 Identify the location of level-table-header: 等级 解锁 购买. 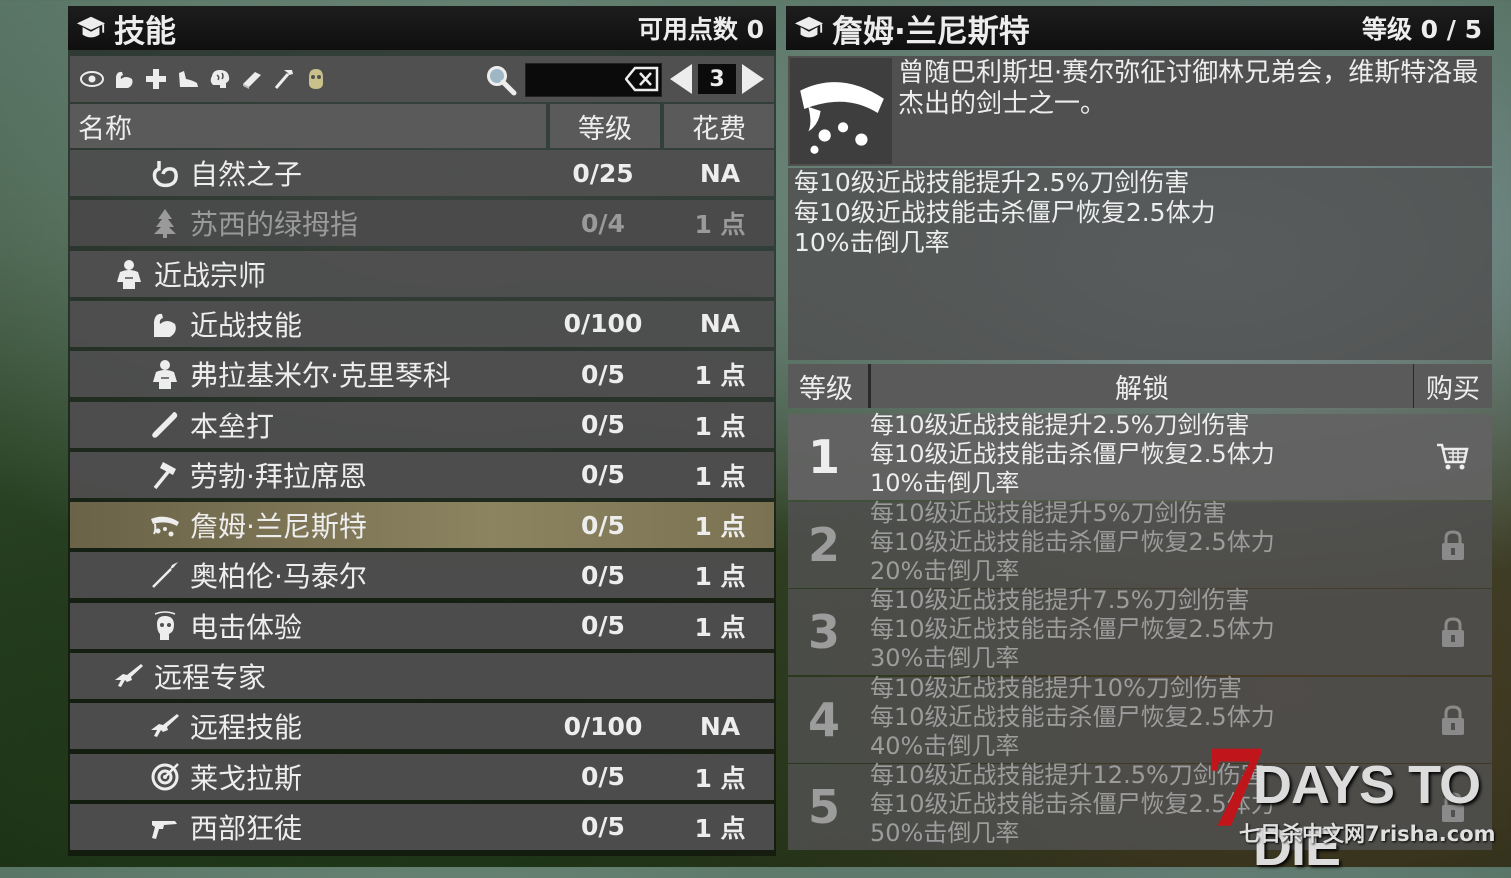
(1140, 386).